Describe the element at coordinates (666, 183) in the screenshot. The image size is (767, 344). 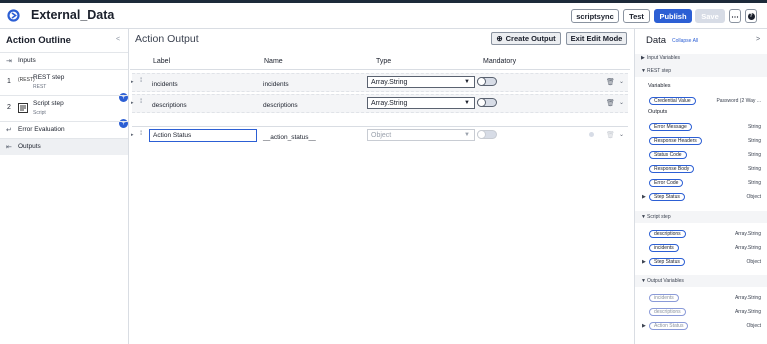
I see `data-pill: Error Code` at that location.